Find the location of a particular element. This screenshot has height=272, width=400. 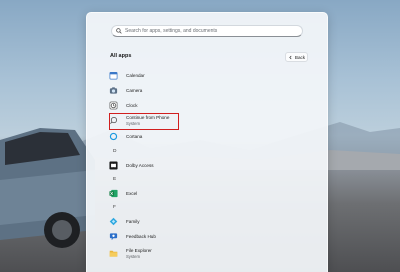

list-item-file-explorer: File Explorer System is located at coordinates (130, 253).